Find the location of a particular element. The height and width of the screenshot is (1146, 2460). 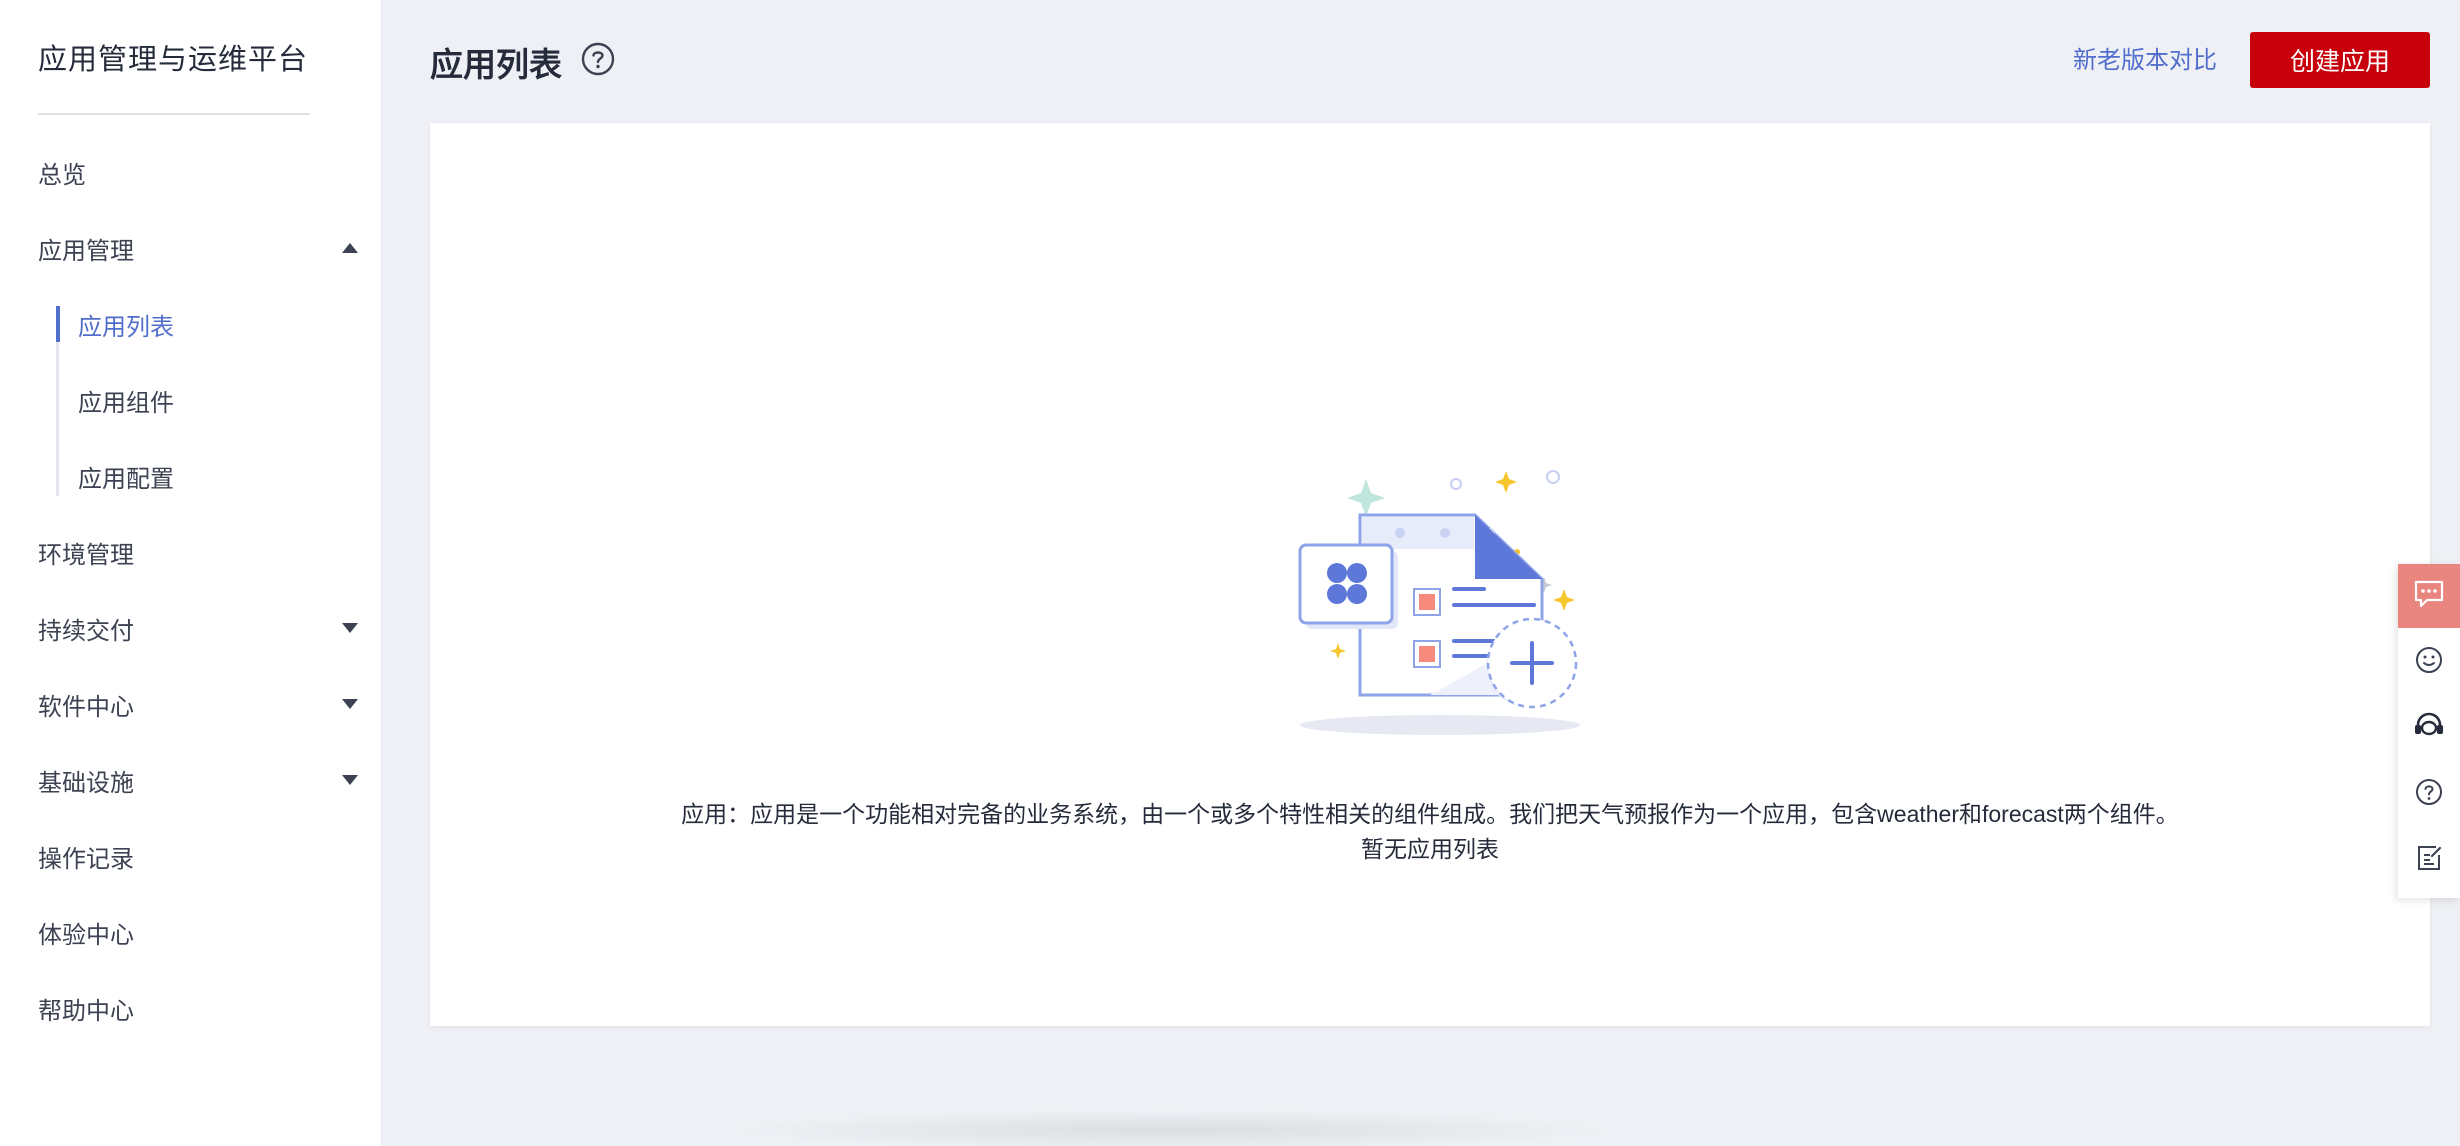

sidebar-item-app-management: 应用管理 is located at coordinates (198, 248).